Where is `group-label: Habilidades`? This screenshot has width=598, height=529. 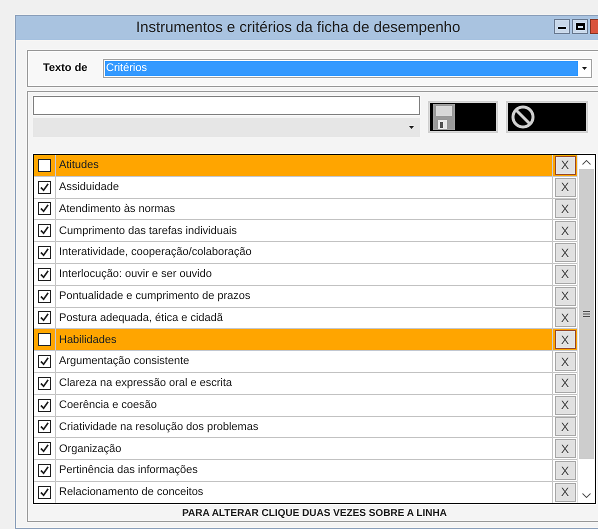 group-label: Habilidades is located at coordinates (87, 340).